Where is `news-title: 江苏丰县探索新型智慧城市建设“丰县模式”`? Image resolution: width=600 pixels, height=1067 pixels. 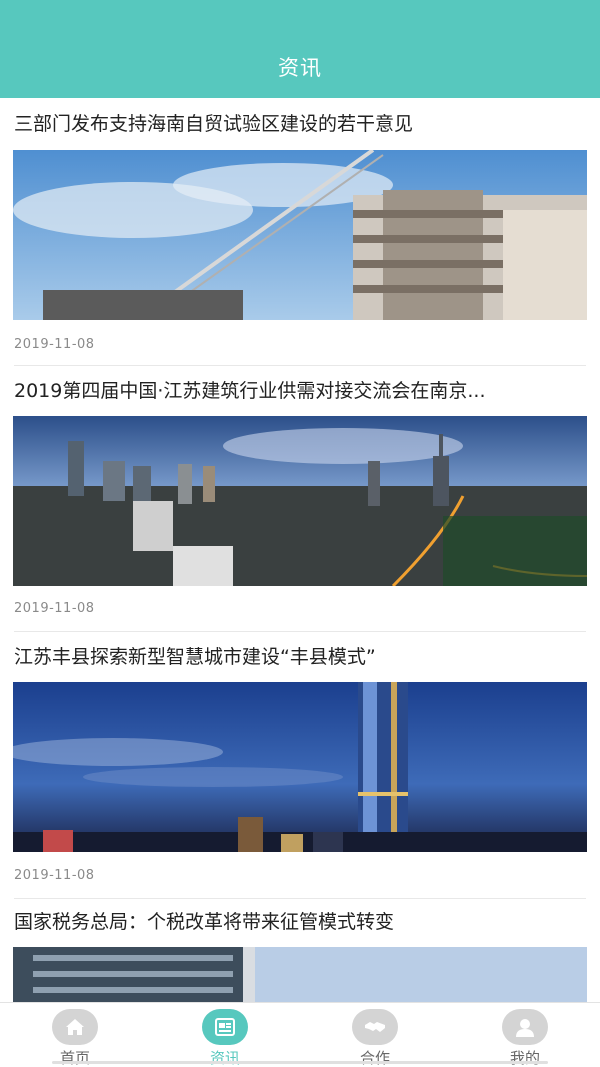
news-title: 江苏丰县探索新型智慧城市建设“丰县模式” is located at coordinates (299, 657).